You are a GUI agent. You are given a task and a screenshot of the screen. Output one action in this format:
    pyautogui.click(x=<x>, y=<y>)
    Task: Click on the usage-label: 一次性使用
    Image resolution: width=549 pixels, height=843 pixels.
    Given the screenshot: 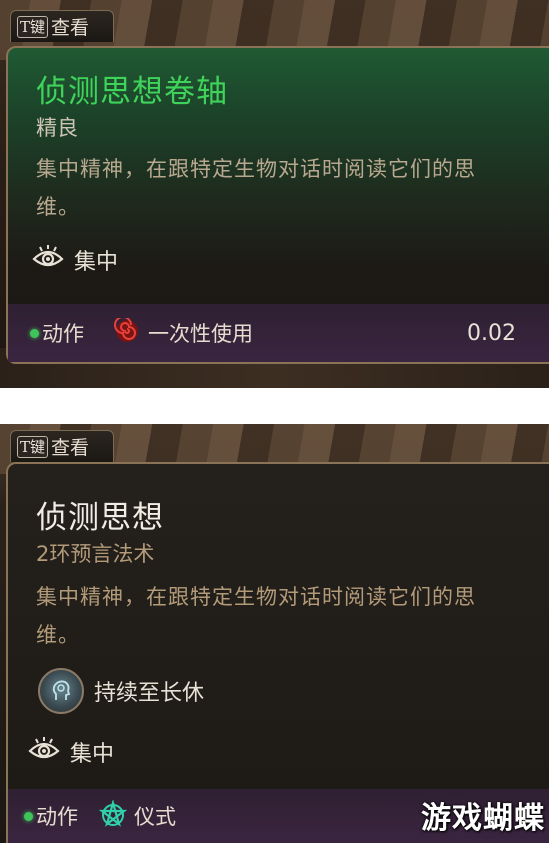 What is the action you would take?
    pyautogui.click(x=200, y=334)
    